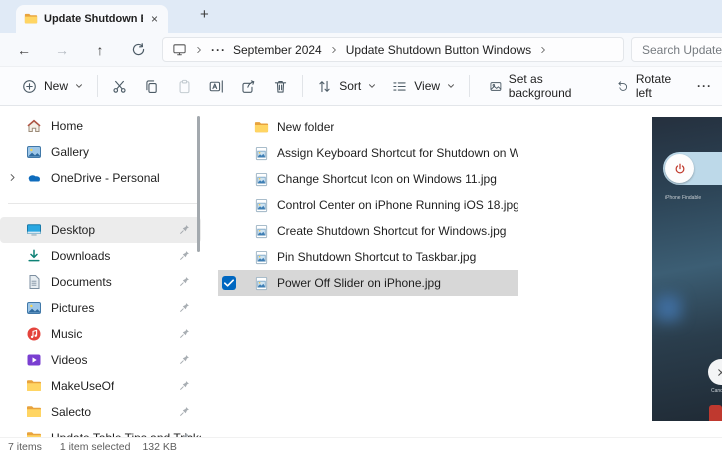  Describe the element at coordinates (100, 152) in the screenshot. I see `sidebar-item-gallery: Gallery` at that location.